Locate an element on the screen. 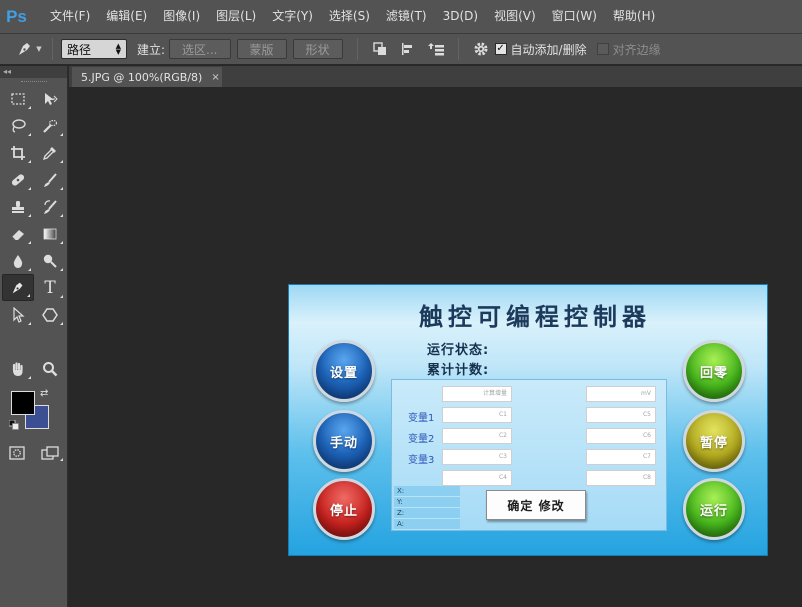 The width and height of the screenshot is (802, 607). move-tool is located at coordinates (50, 98).